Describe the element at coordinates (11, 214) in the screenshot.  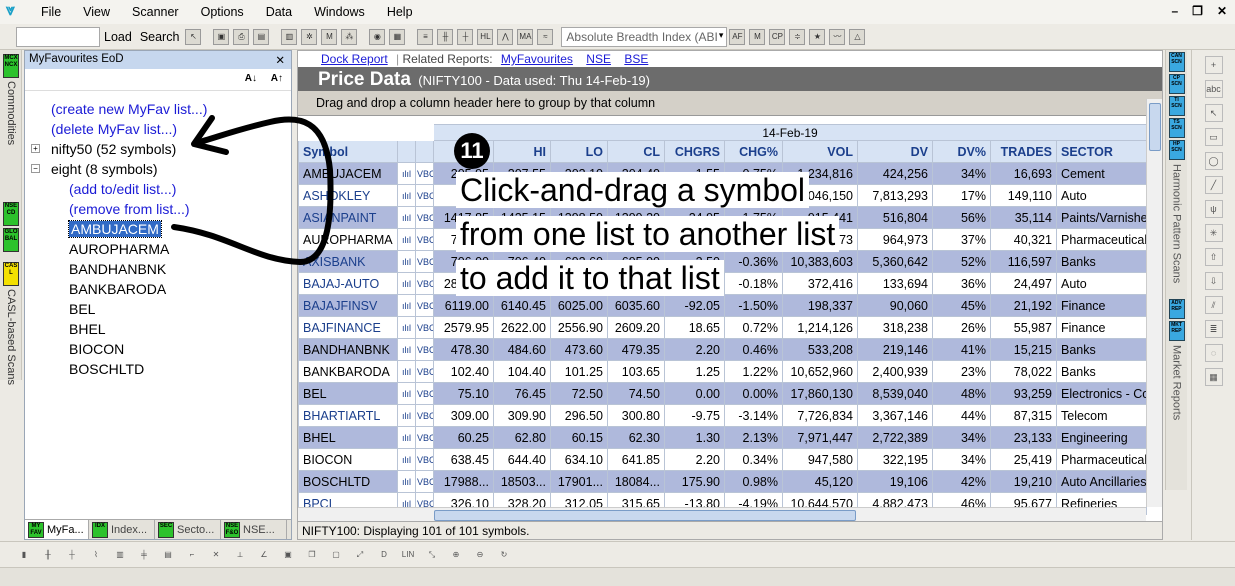
I see `nse-cd-tab: NSE CD` at that location.